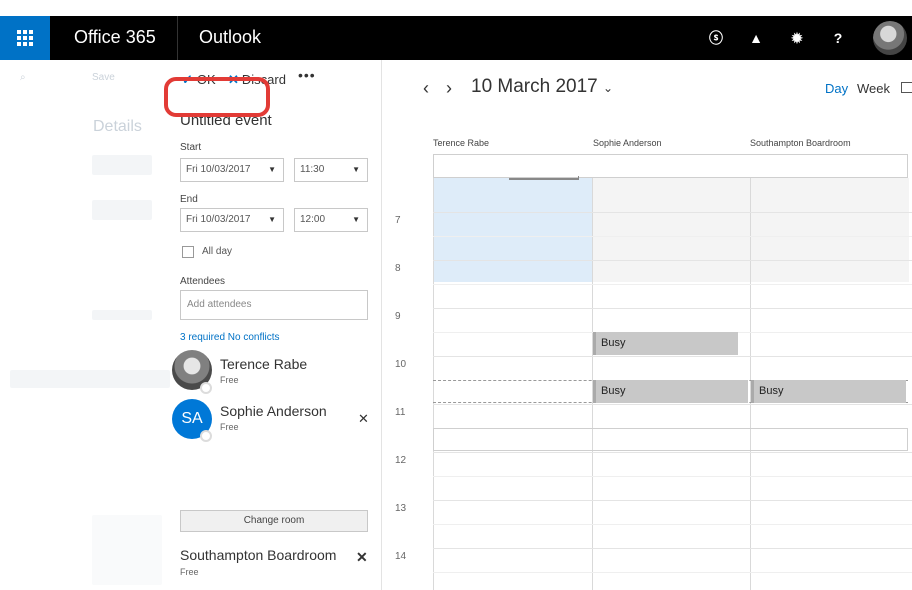 Image resolution: width=912 pixels, height=590 pixels. I want to click on gear-icon: ✹, so click(797, 38).